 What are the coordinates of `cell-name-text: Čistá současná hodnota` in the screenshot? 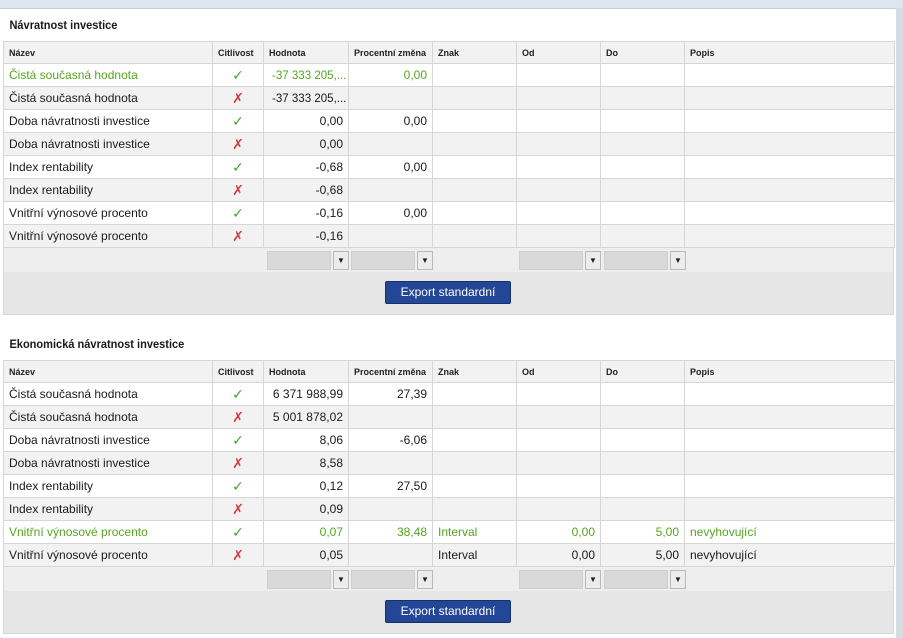 It's located at (73, 98).